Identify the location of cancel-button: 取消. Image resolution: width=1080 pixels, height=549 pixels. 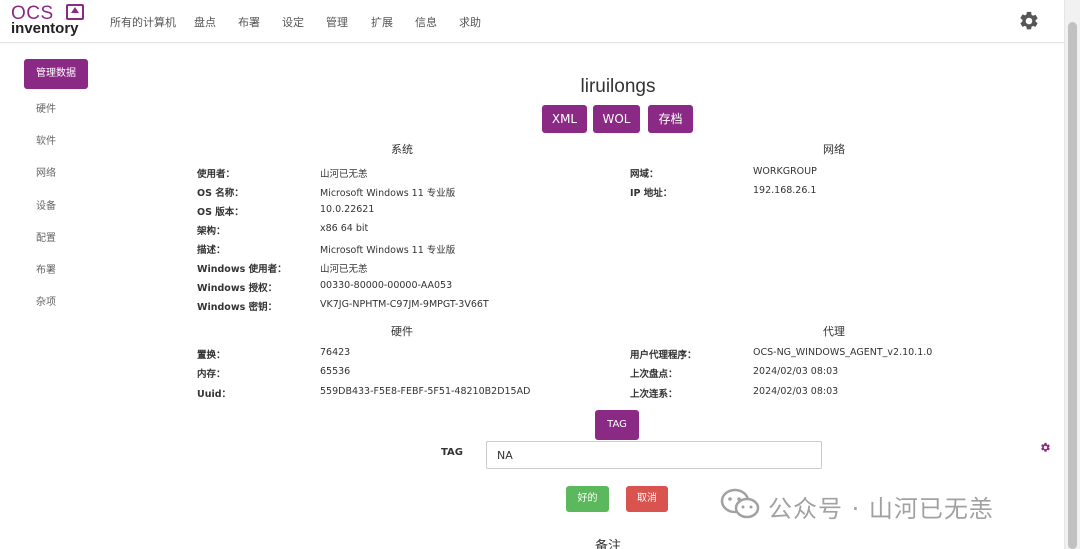
(647, 499).